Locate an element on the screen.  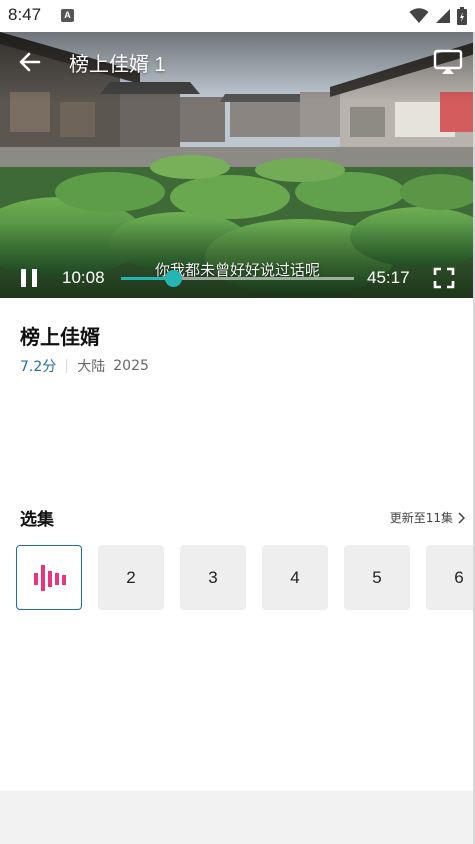
seek-bar is located at coordinates (237, 278).